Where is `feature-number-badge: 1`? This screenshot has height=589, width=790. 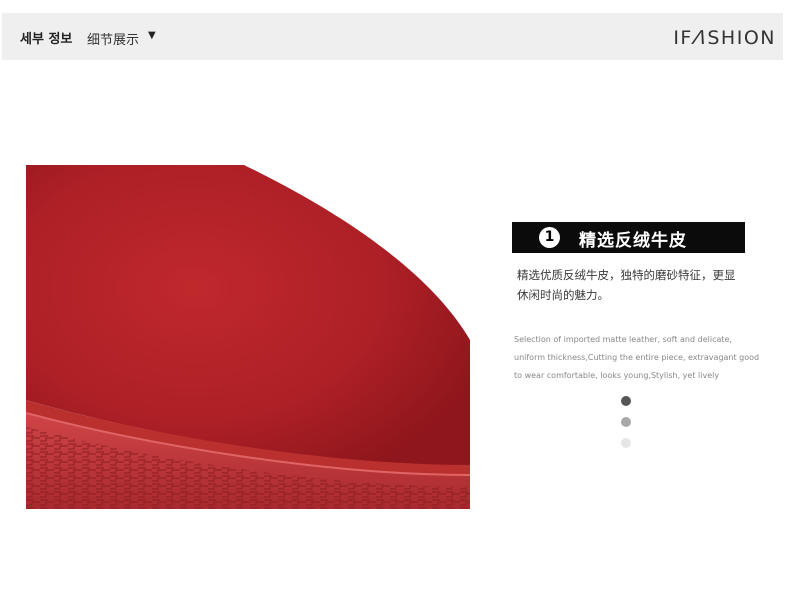 feature-number-badge: 1 is located at coordinates (549, 237).